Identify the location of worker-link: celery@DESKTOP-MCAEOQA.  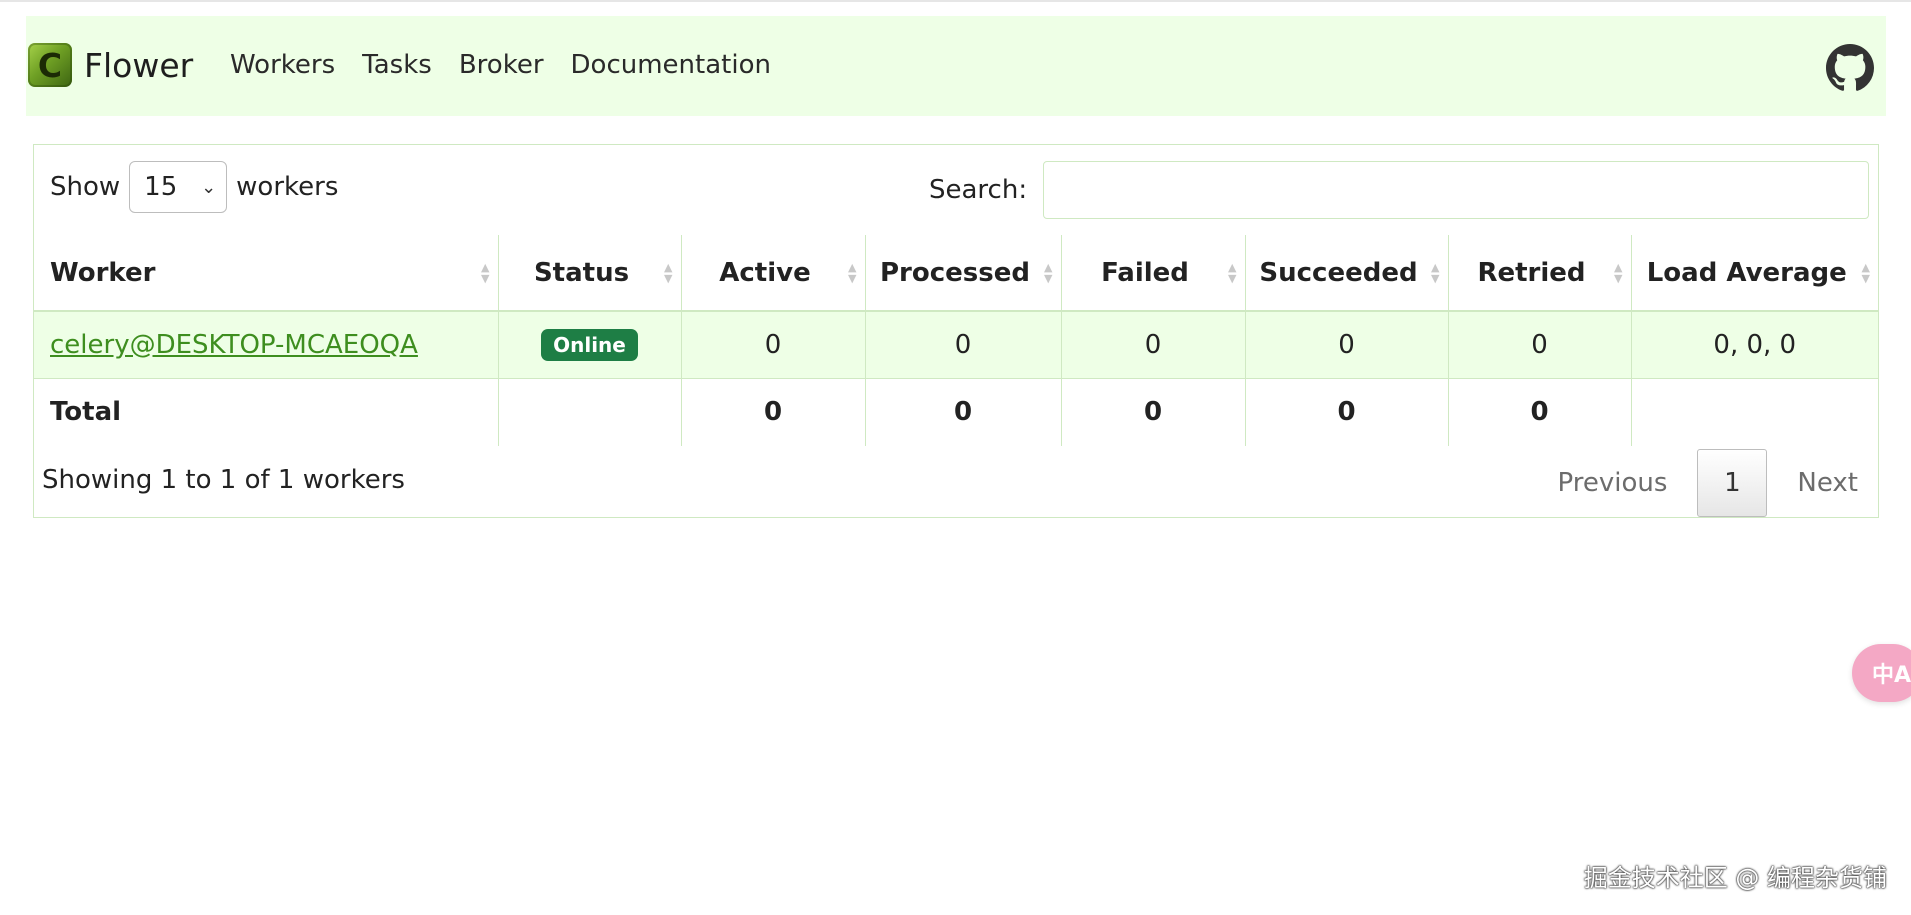
(234, 345).